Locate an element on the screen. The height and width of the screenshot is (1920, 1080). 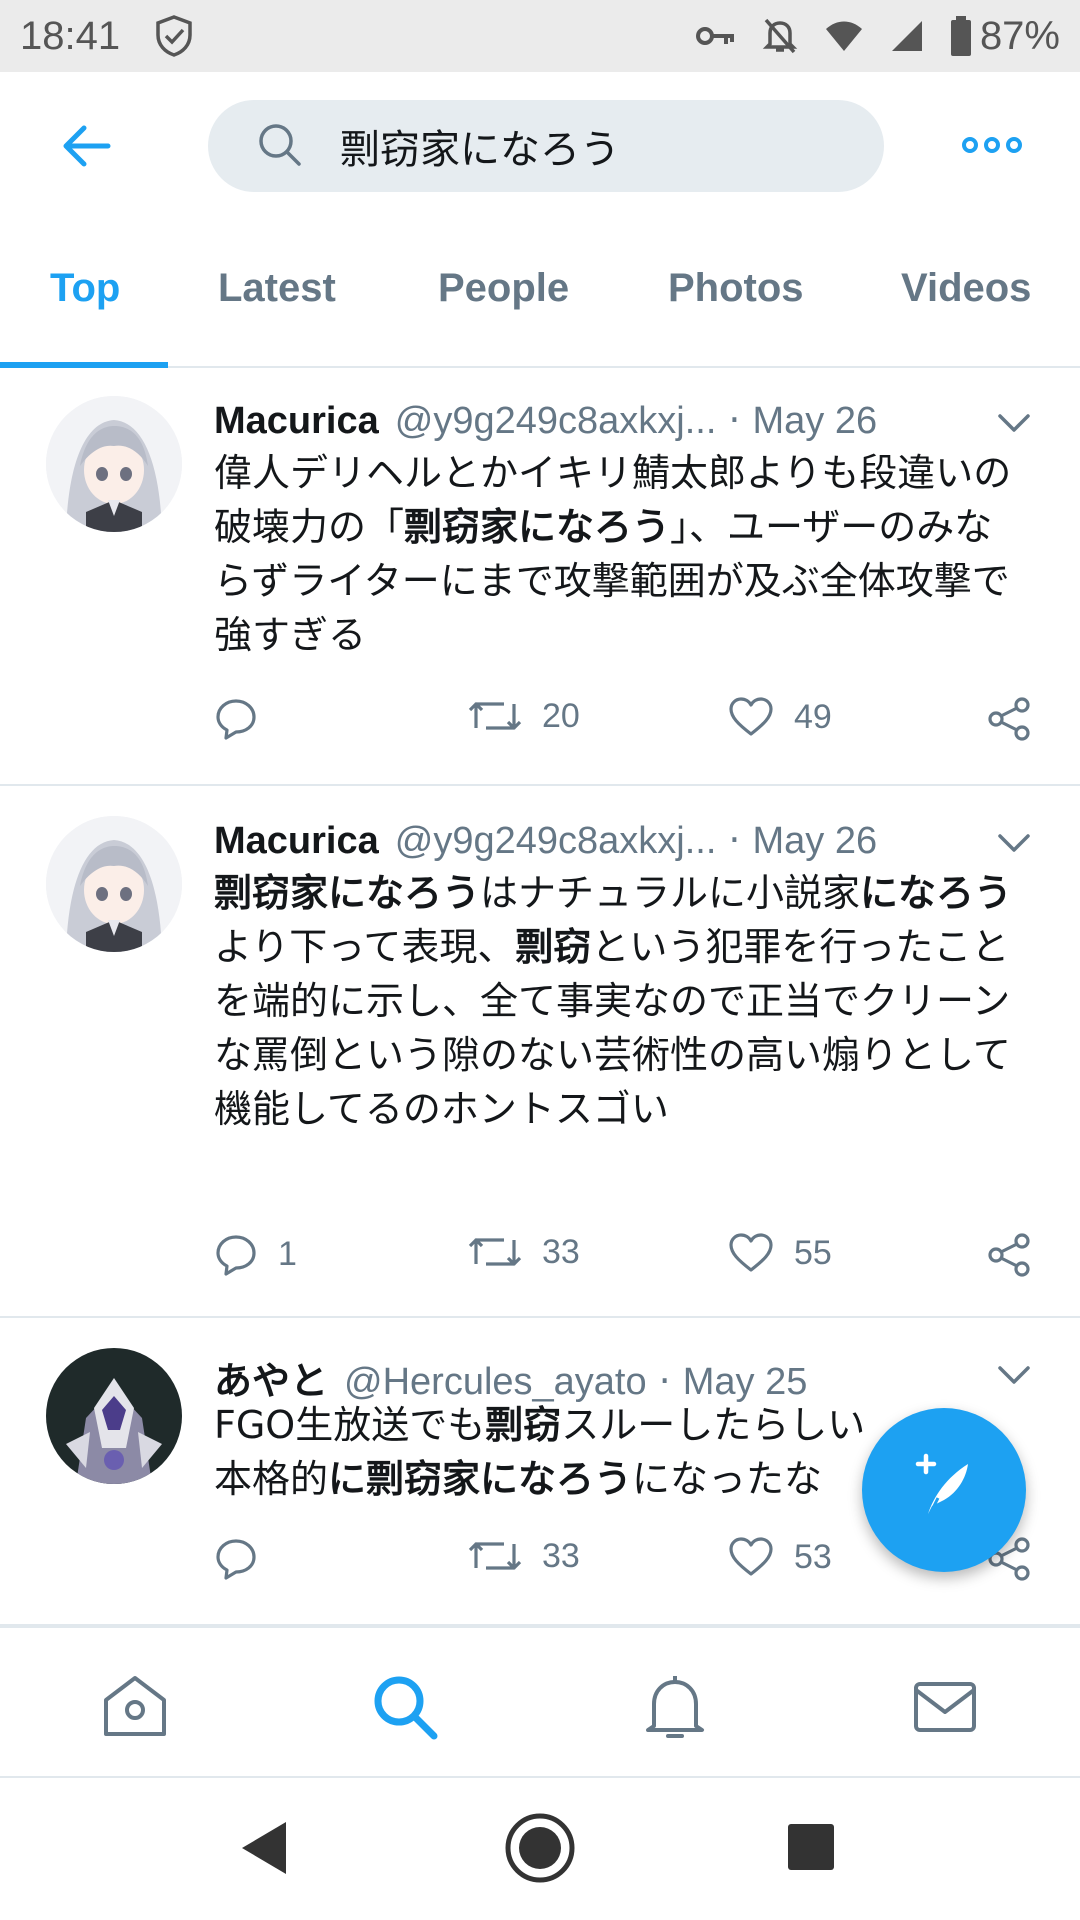
search-tabs: Top Latest People Photos Videos is located at coordinates (540, 293).